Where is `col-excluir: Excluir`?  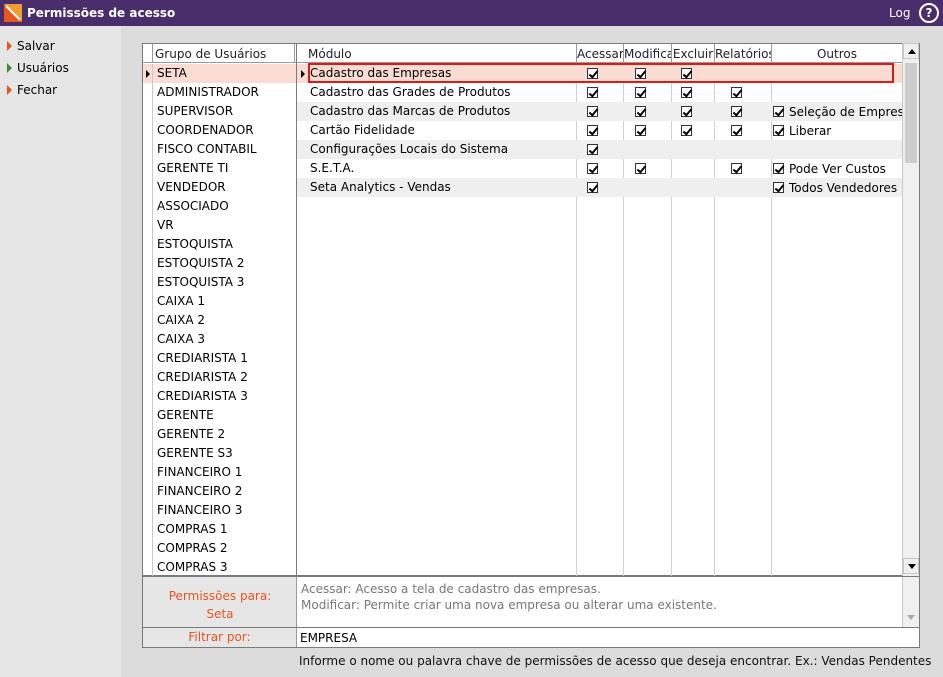 col-excluir: Excluir is located at coordinates (693, 53).